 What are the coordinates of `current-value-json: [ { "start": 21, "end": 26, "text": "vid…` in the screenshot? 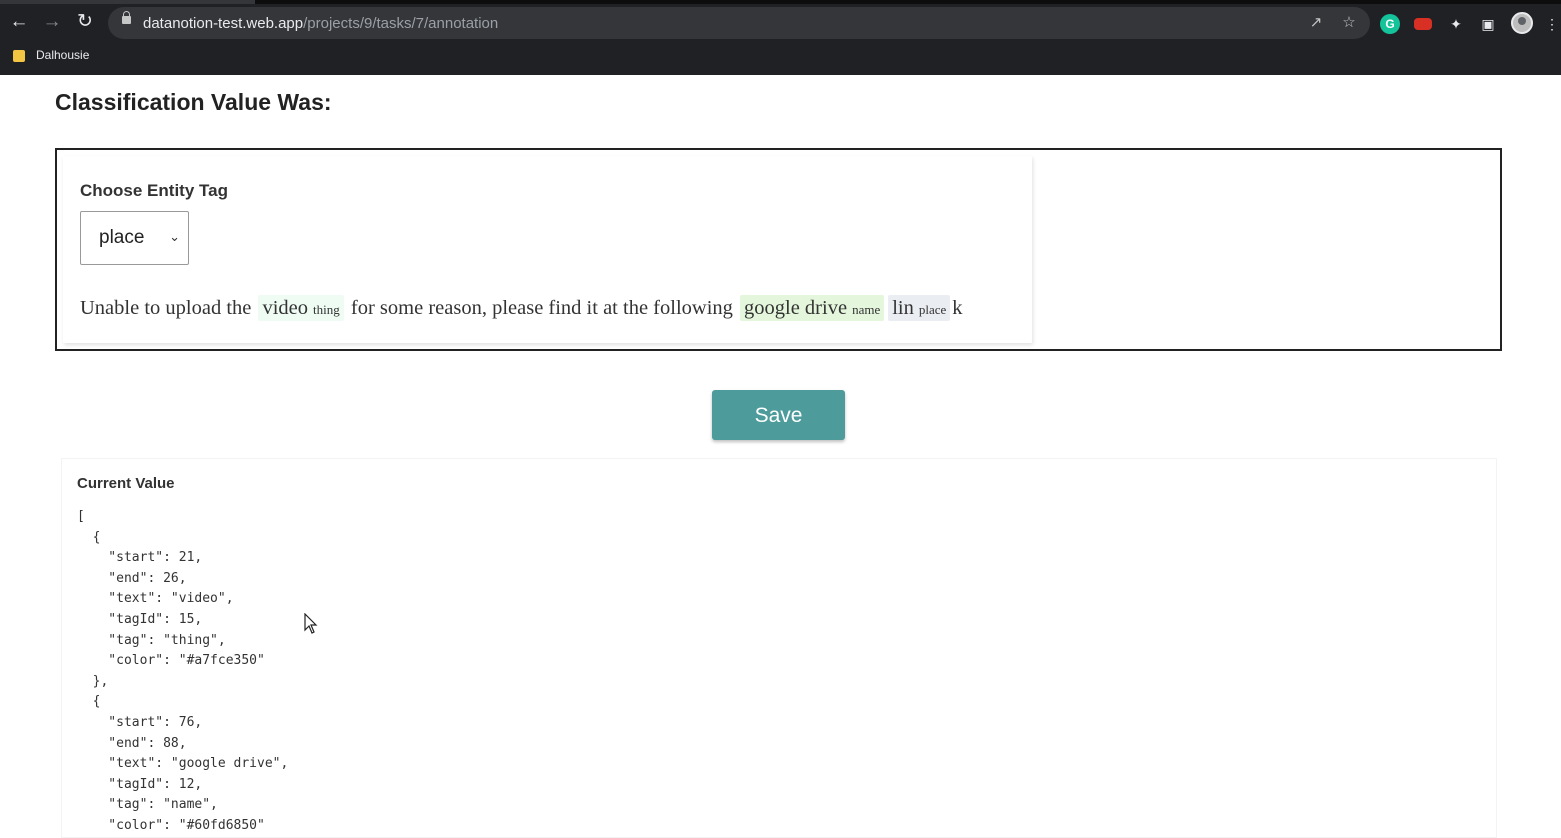 It's located at (183, 671).